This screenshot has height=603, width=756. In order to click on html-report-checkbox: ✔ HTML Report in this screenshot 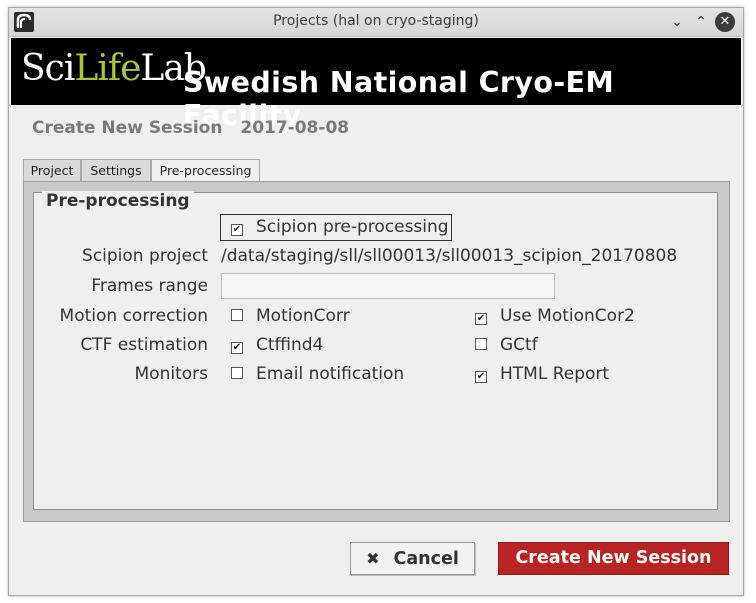, I will do `click(542, 374)`.